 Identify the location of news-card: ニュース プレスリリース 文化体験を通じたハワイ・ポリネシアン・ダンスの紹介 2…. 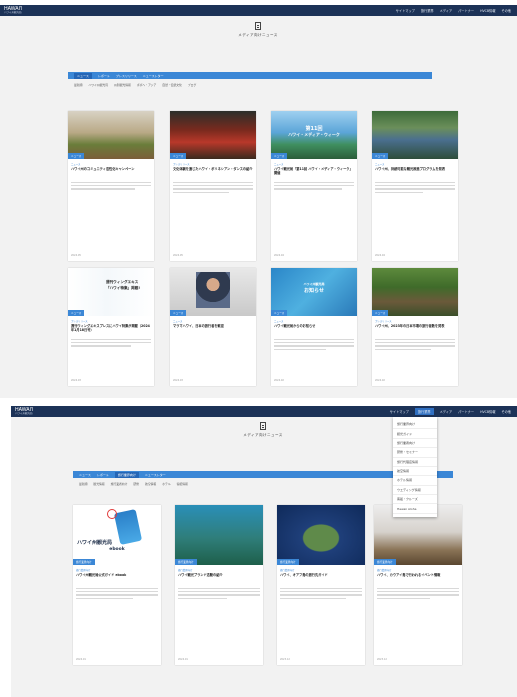
(213, 186).